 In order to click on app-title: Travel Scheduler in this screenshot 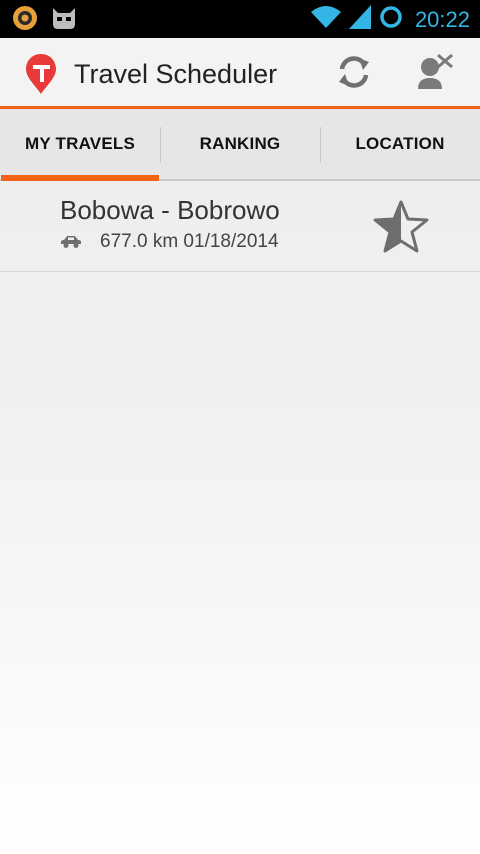, I will do `click(176, 74)`.